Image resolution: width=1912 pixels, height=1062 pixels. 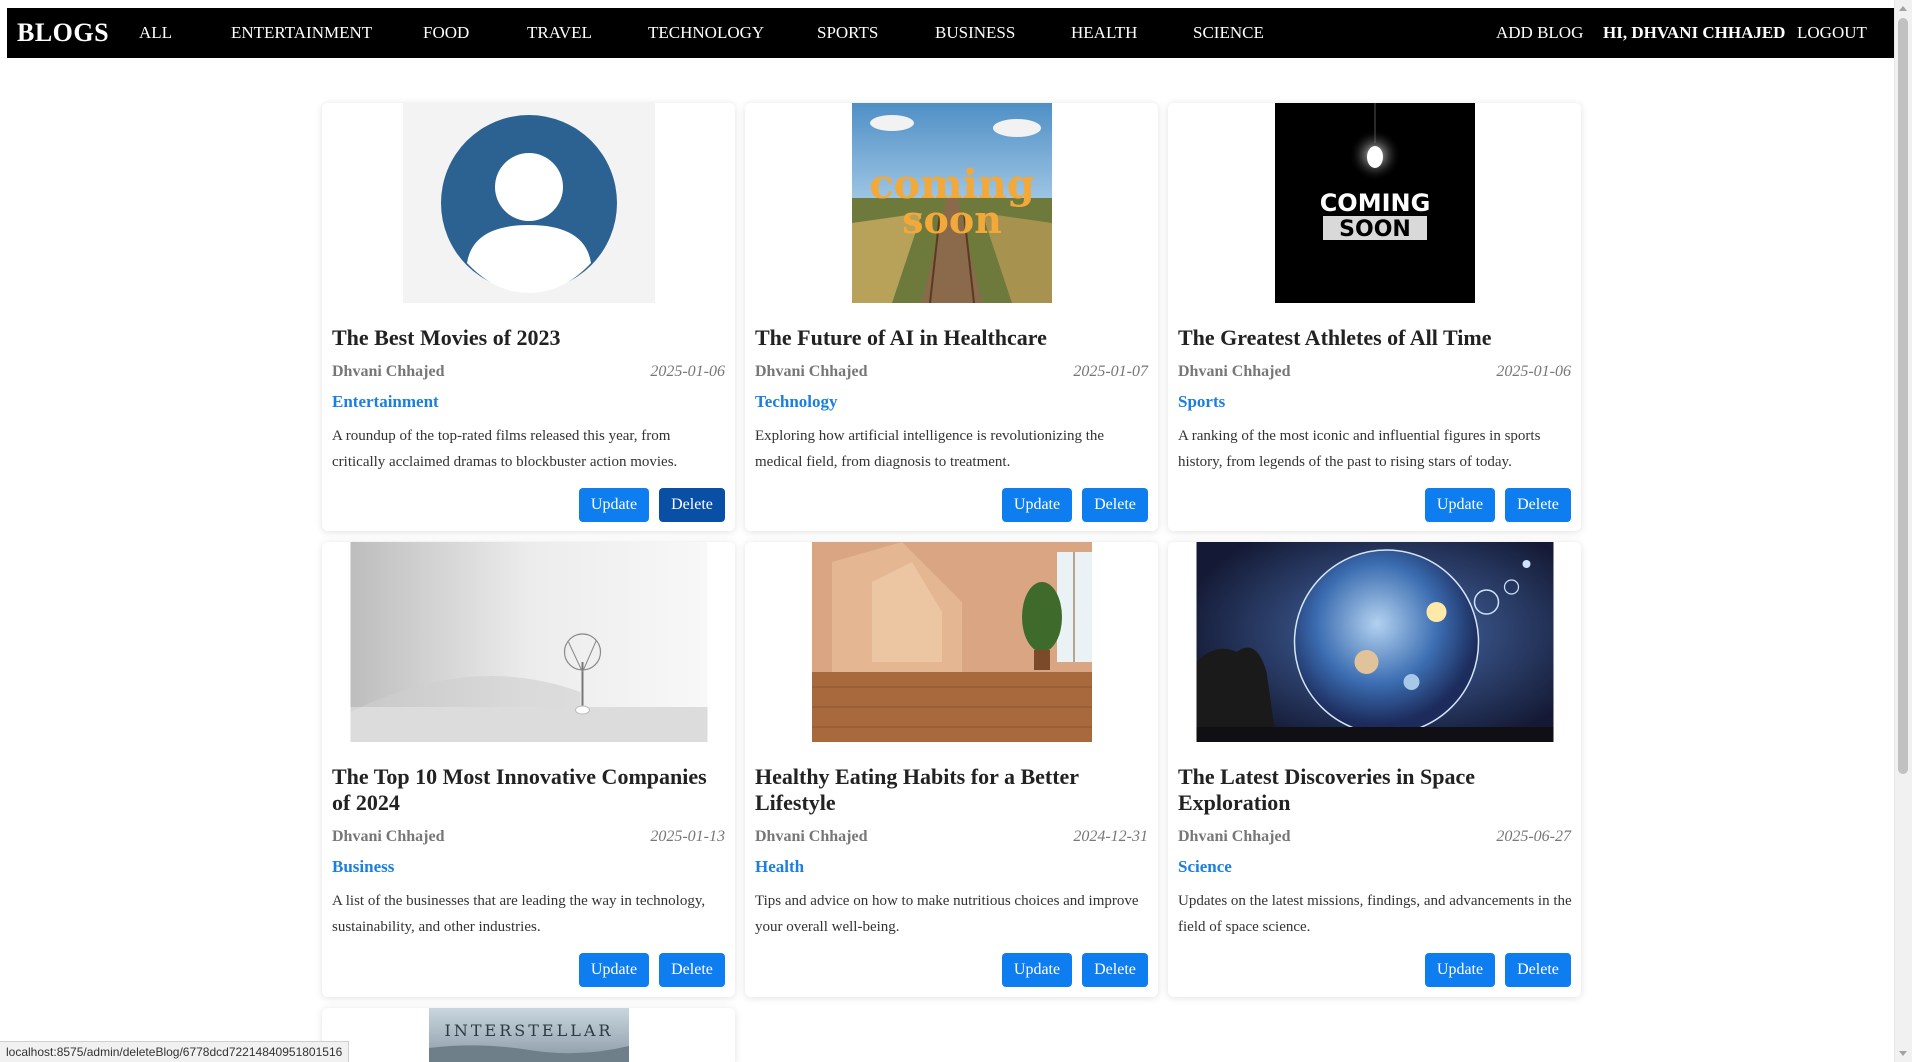 What do you see at coordinates (529, 338) in the screenshot?
I see `card-title: The Best Movies of 2023` at bounding box center [529, 338].